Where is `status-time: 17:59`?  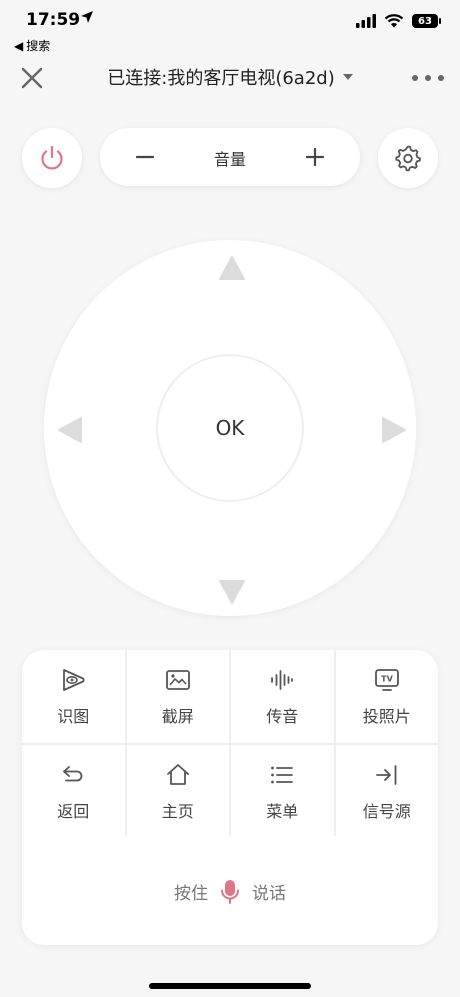 status-time: 17:59 is located at coordinates (53, 20).